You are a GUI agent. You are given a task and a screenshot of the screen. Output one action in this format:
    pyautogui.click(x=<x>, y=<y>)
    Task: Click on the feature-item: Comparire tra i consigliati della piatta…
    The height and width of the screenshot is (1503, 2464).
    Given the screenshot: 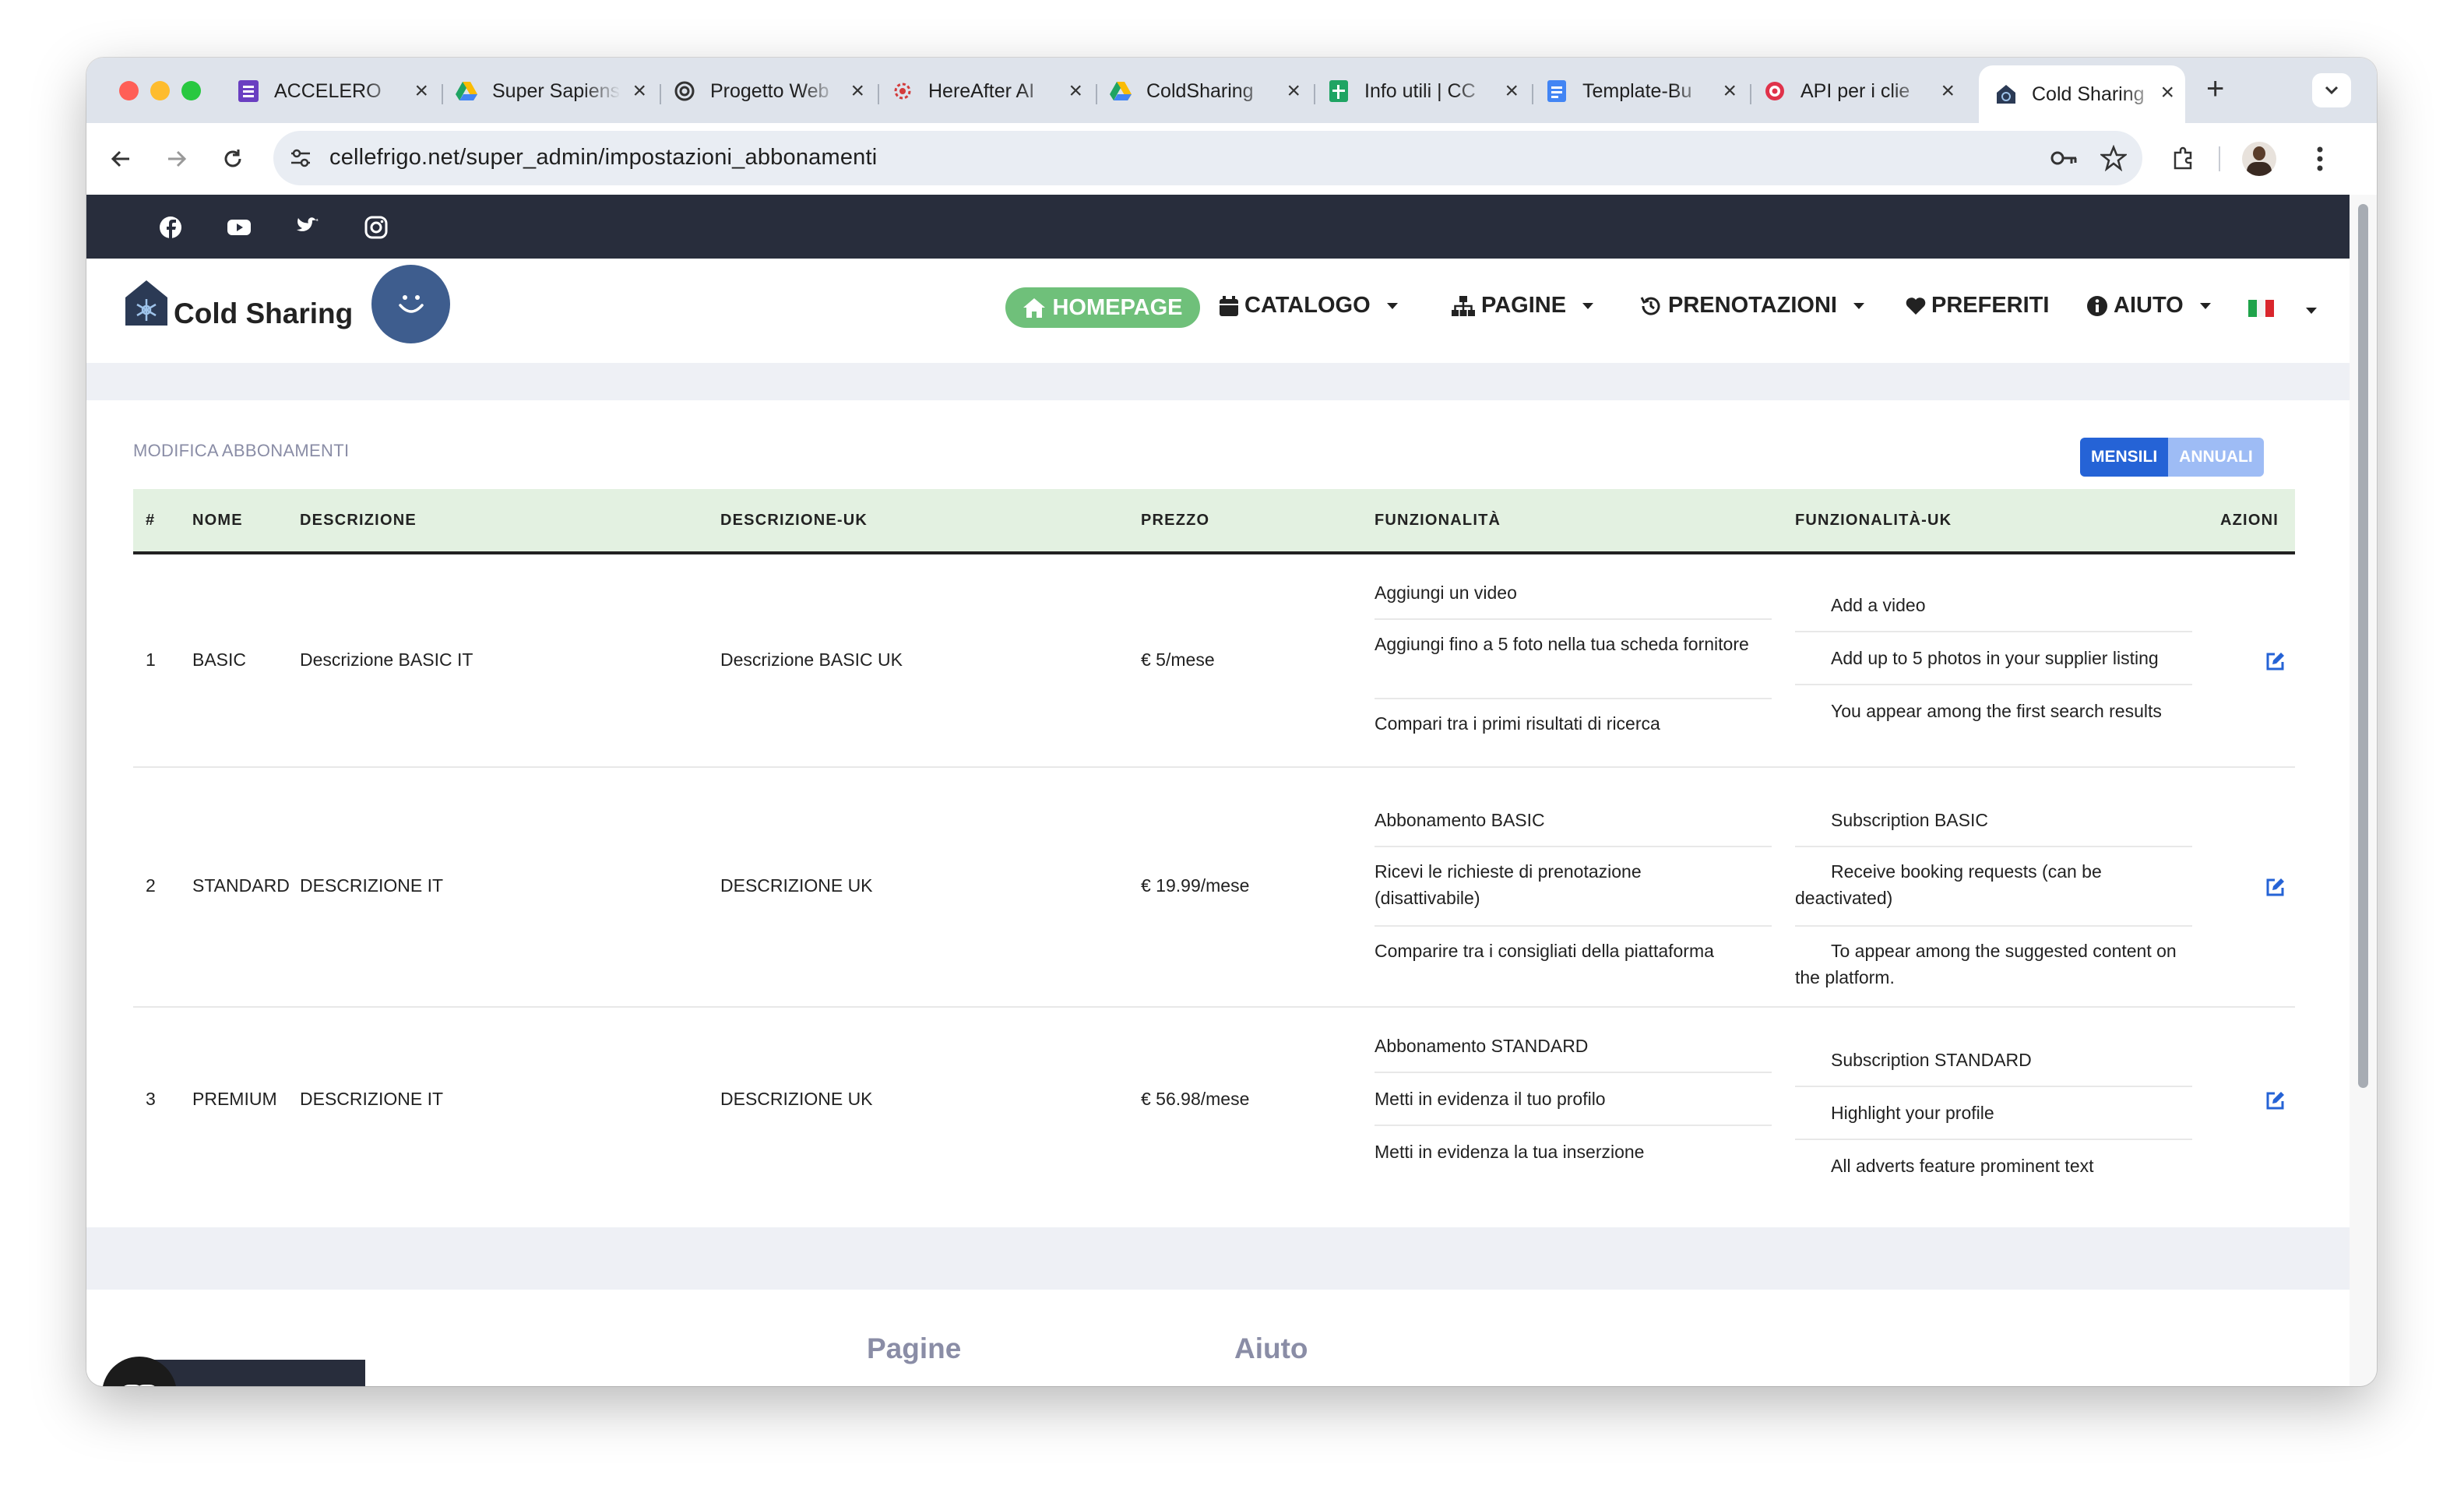 What is the action you would take?
    pyautogui.click(x=1544, y=951)
    